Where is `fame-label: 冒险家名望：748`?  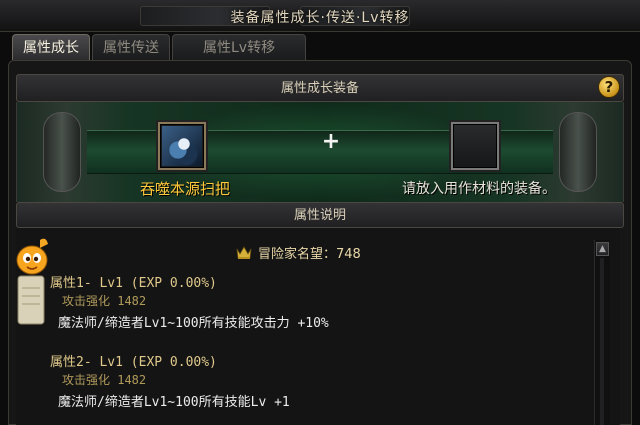
fame-label: 冒险家名望：748 is located at coordinates (309, 254).